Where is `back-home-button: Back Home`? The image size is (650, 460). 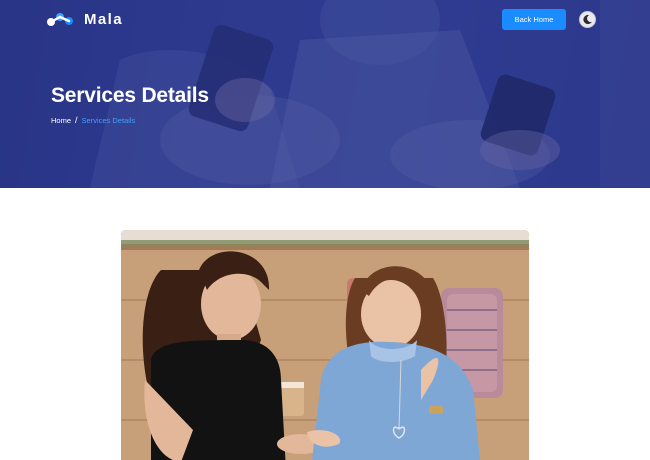
back-home-button: Back Home is located at coordinates (534, 19).